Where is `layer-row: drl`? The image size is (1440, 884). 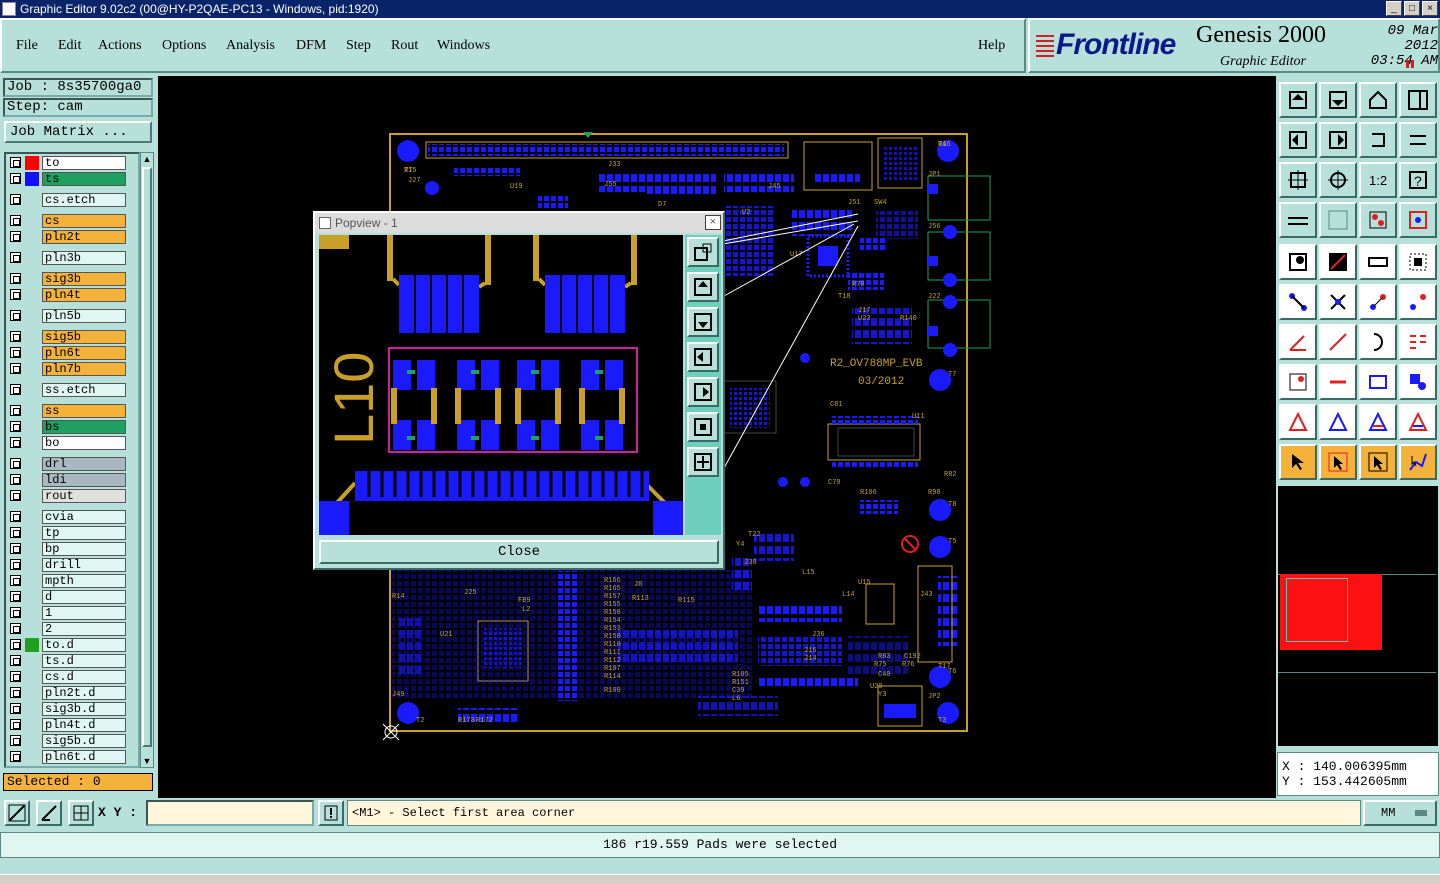 layer-row: drl is located at coordinates (67, 464).